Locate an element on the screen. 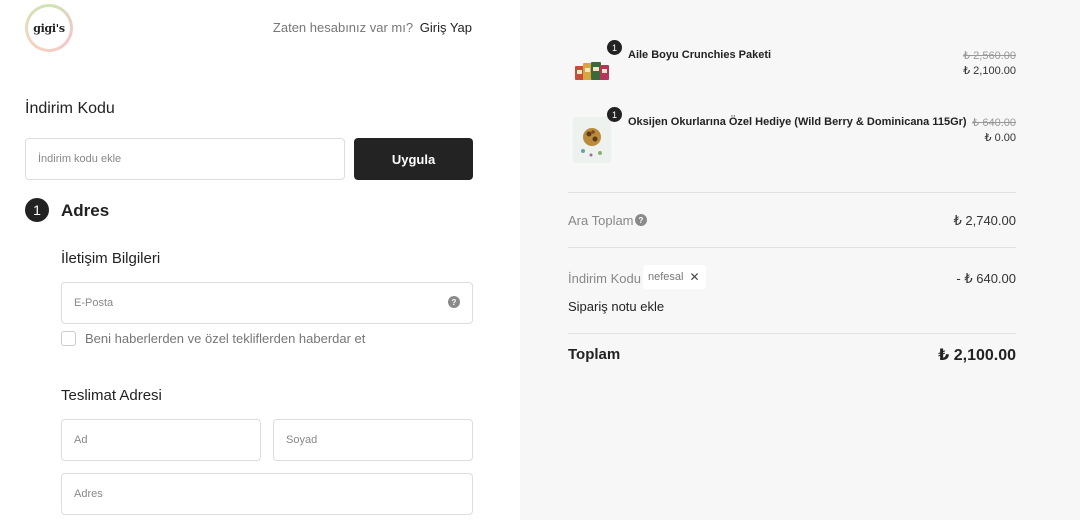  subtotal-label: Ara Toplam is located at coordinates (601, 220).